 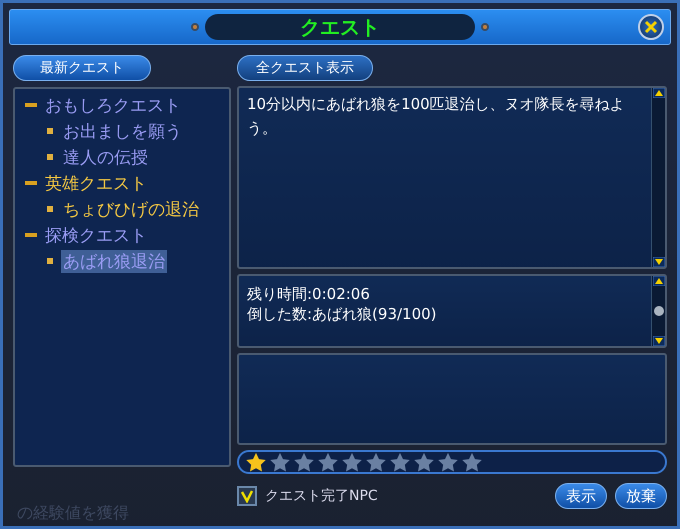 What do you see at coordinates (247, 496) in the screenshot?
I see `checkbox` at bounding box center [247, 496].